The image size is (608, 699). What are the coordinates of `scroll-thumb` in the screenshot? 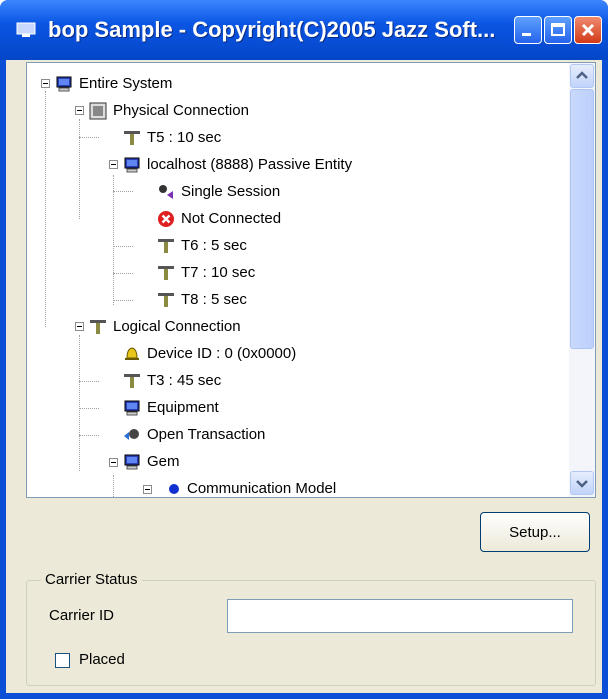 It's located at (582, 219).